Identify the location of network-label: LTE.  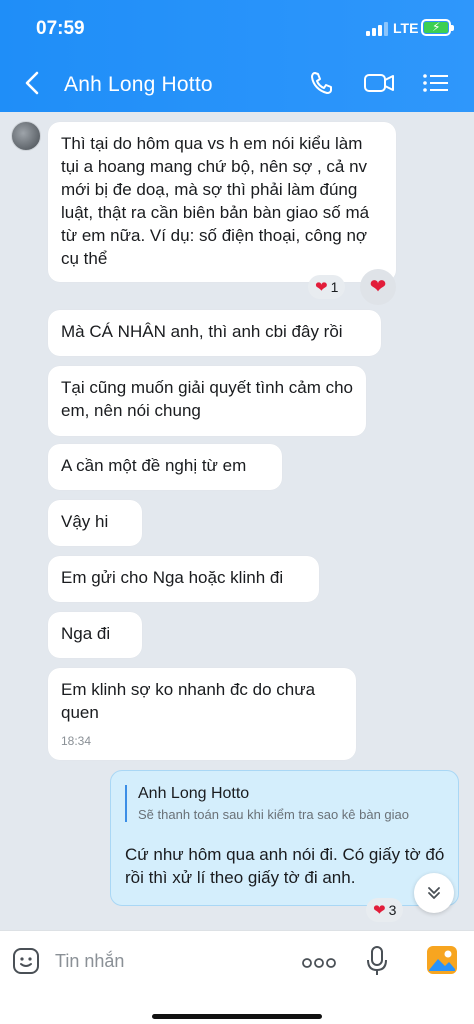
(406, 28).